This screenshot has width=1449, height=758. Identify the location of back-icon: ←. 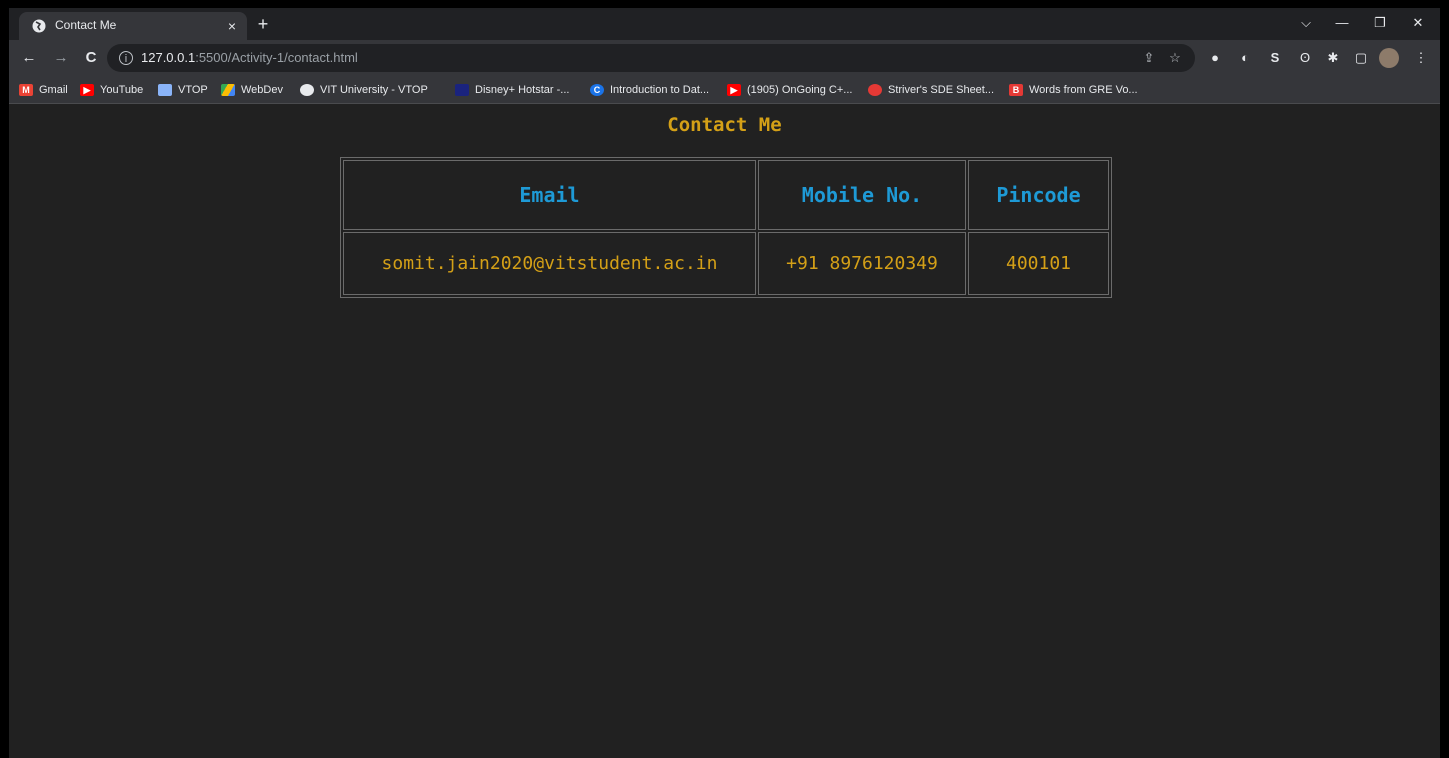
(29, 58).